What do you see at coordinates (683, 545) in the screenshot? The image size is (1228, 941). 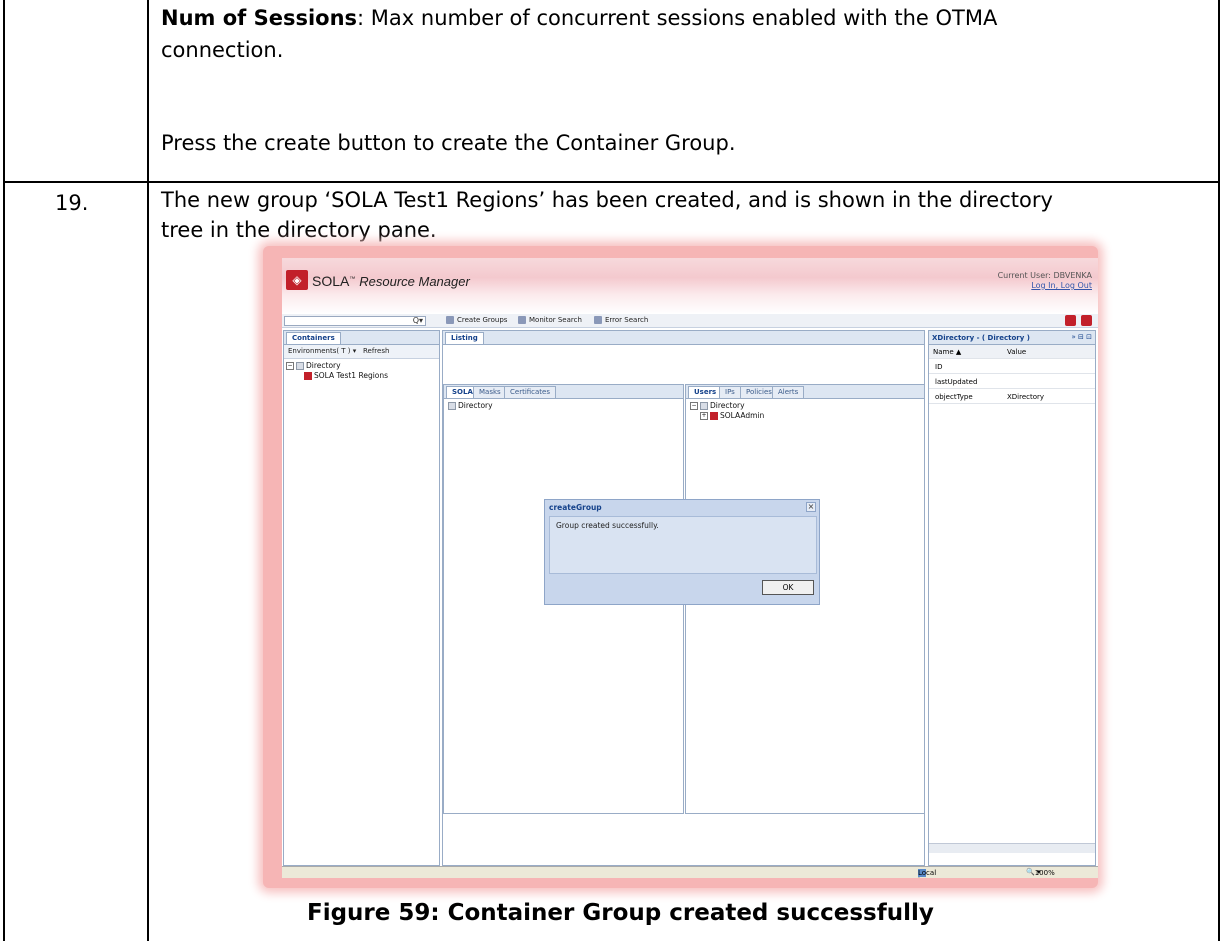 I see `dialog-message: Group created successfully.` at bounding box center [683, 545].